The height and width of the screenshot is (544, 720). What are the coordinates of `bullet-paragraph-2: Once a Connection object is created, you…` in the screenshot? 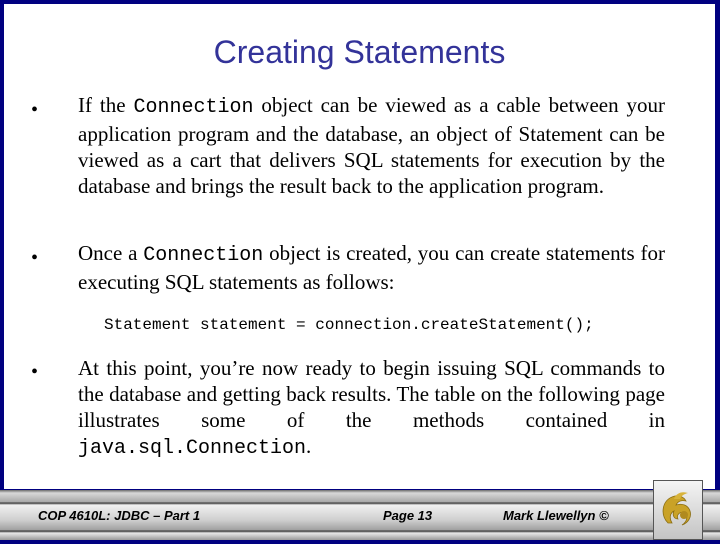 It's located at (371, 267).